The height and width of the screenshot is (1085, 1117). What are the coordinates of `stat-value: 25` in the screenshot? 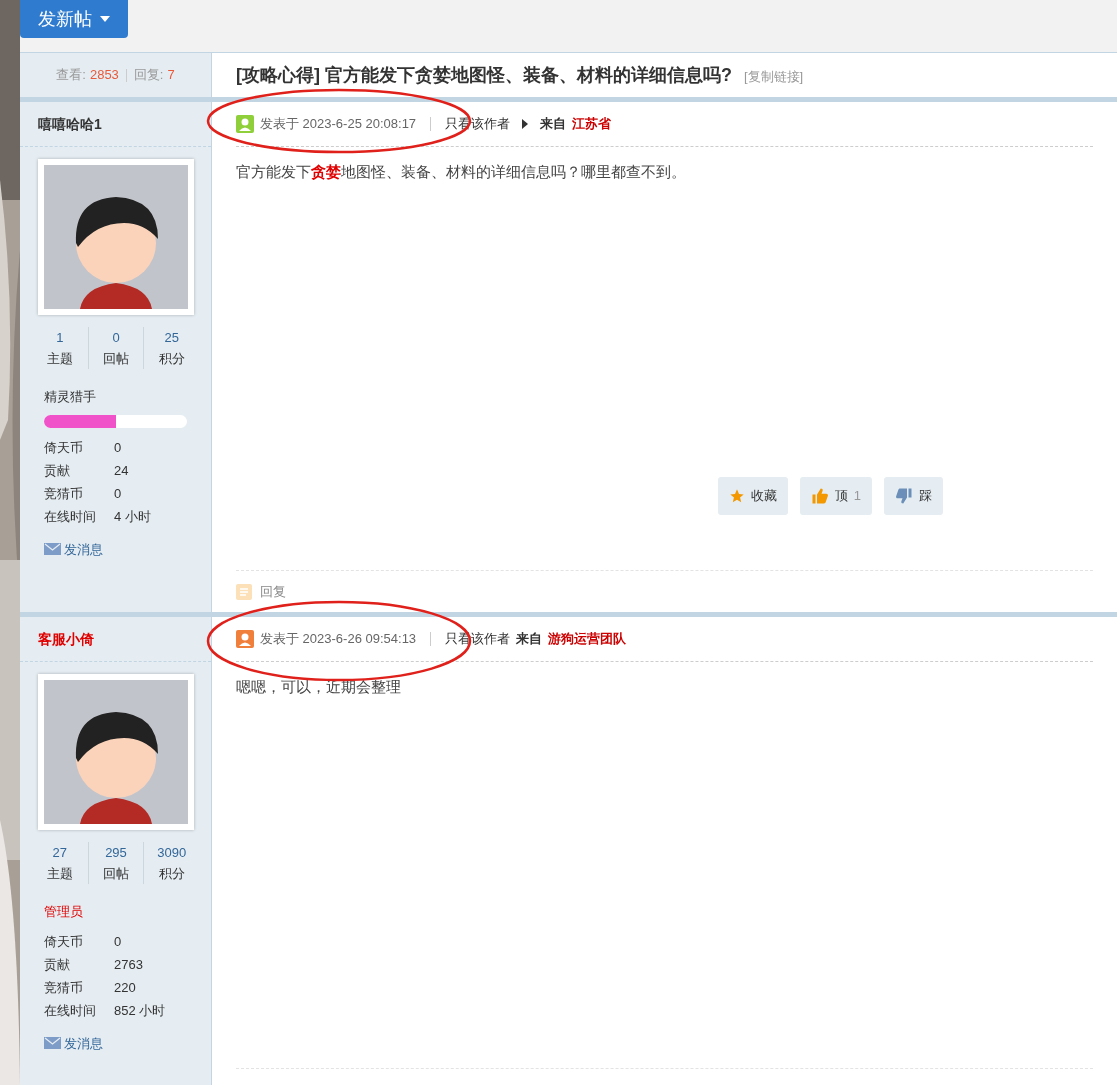 It's located at (171, 337).